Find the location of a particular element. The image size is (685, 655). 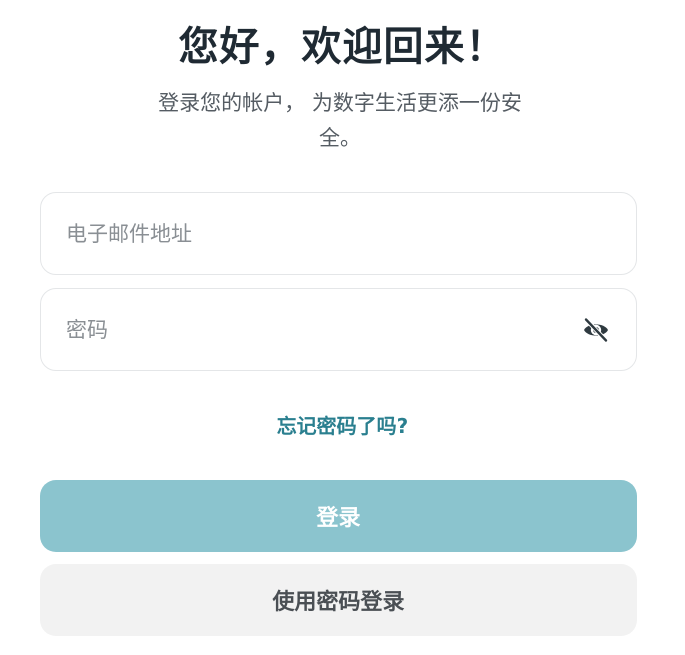

email-field-container is located at coordinates (338, 233).